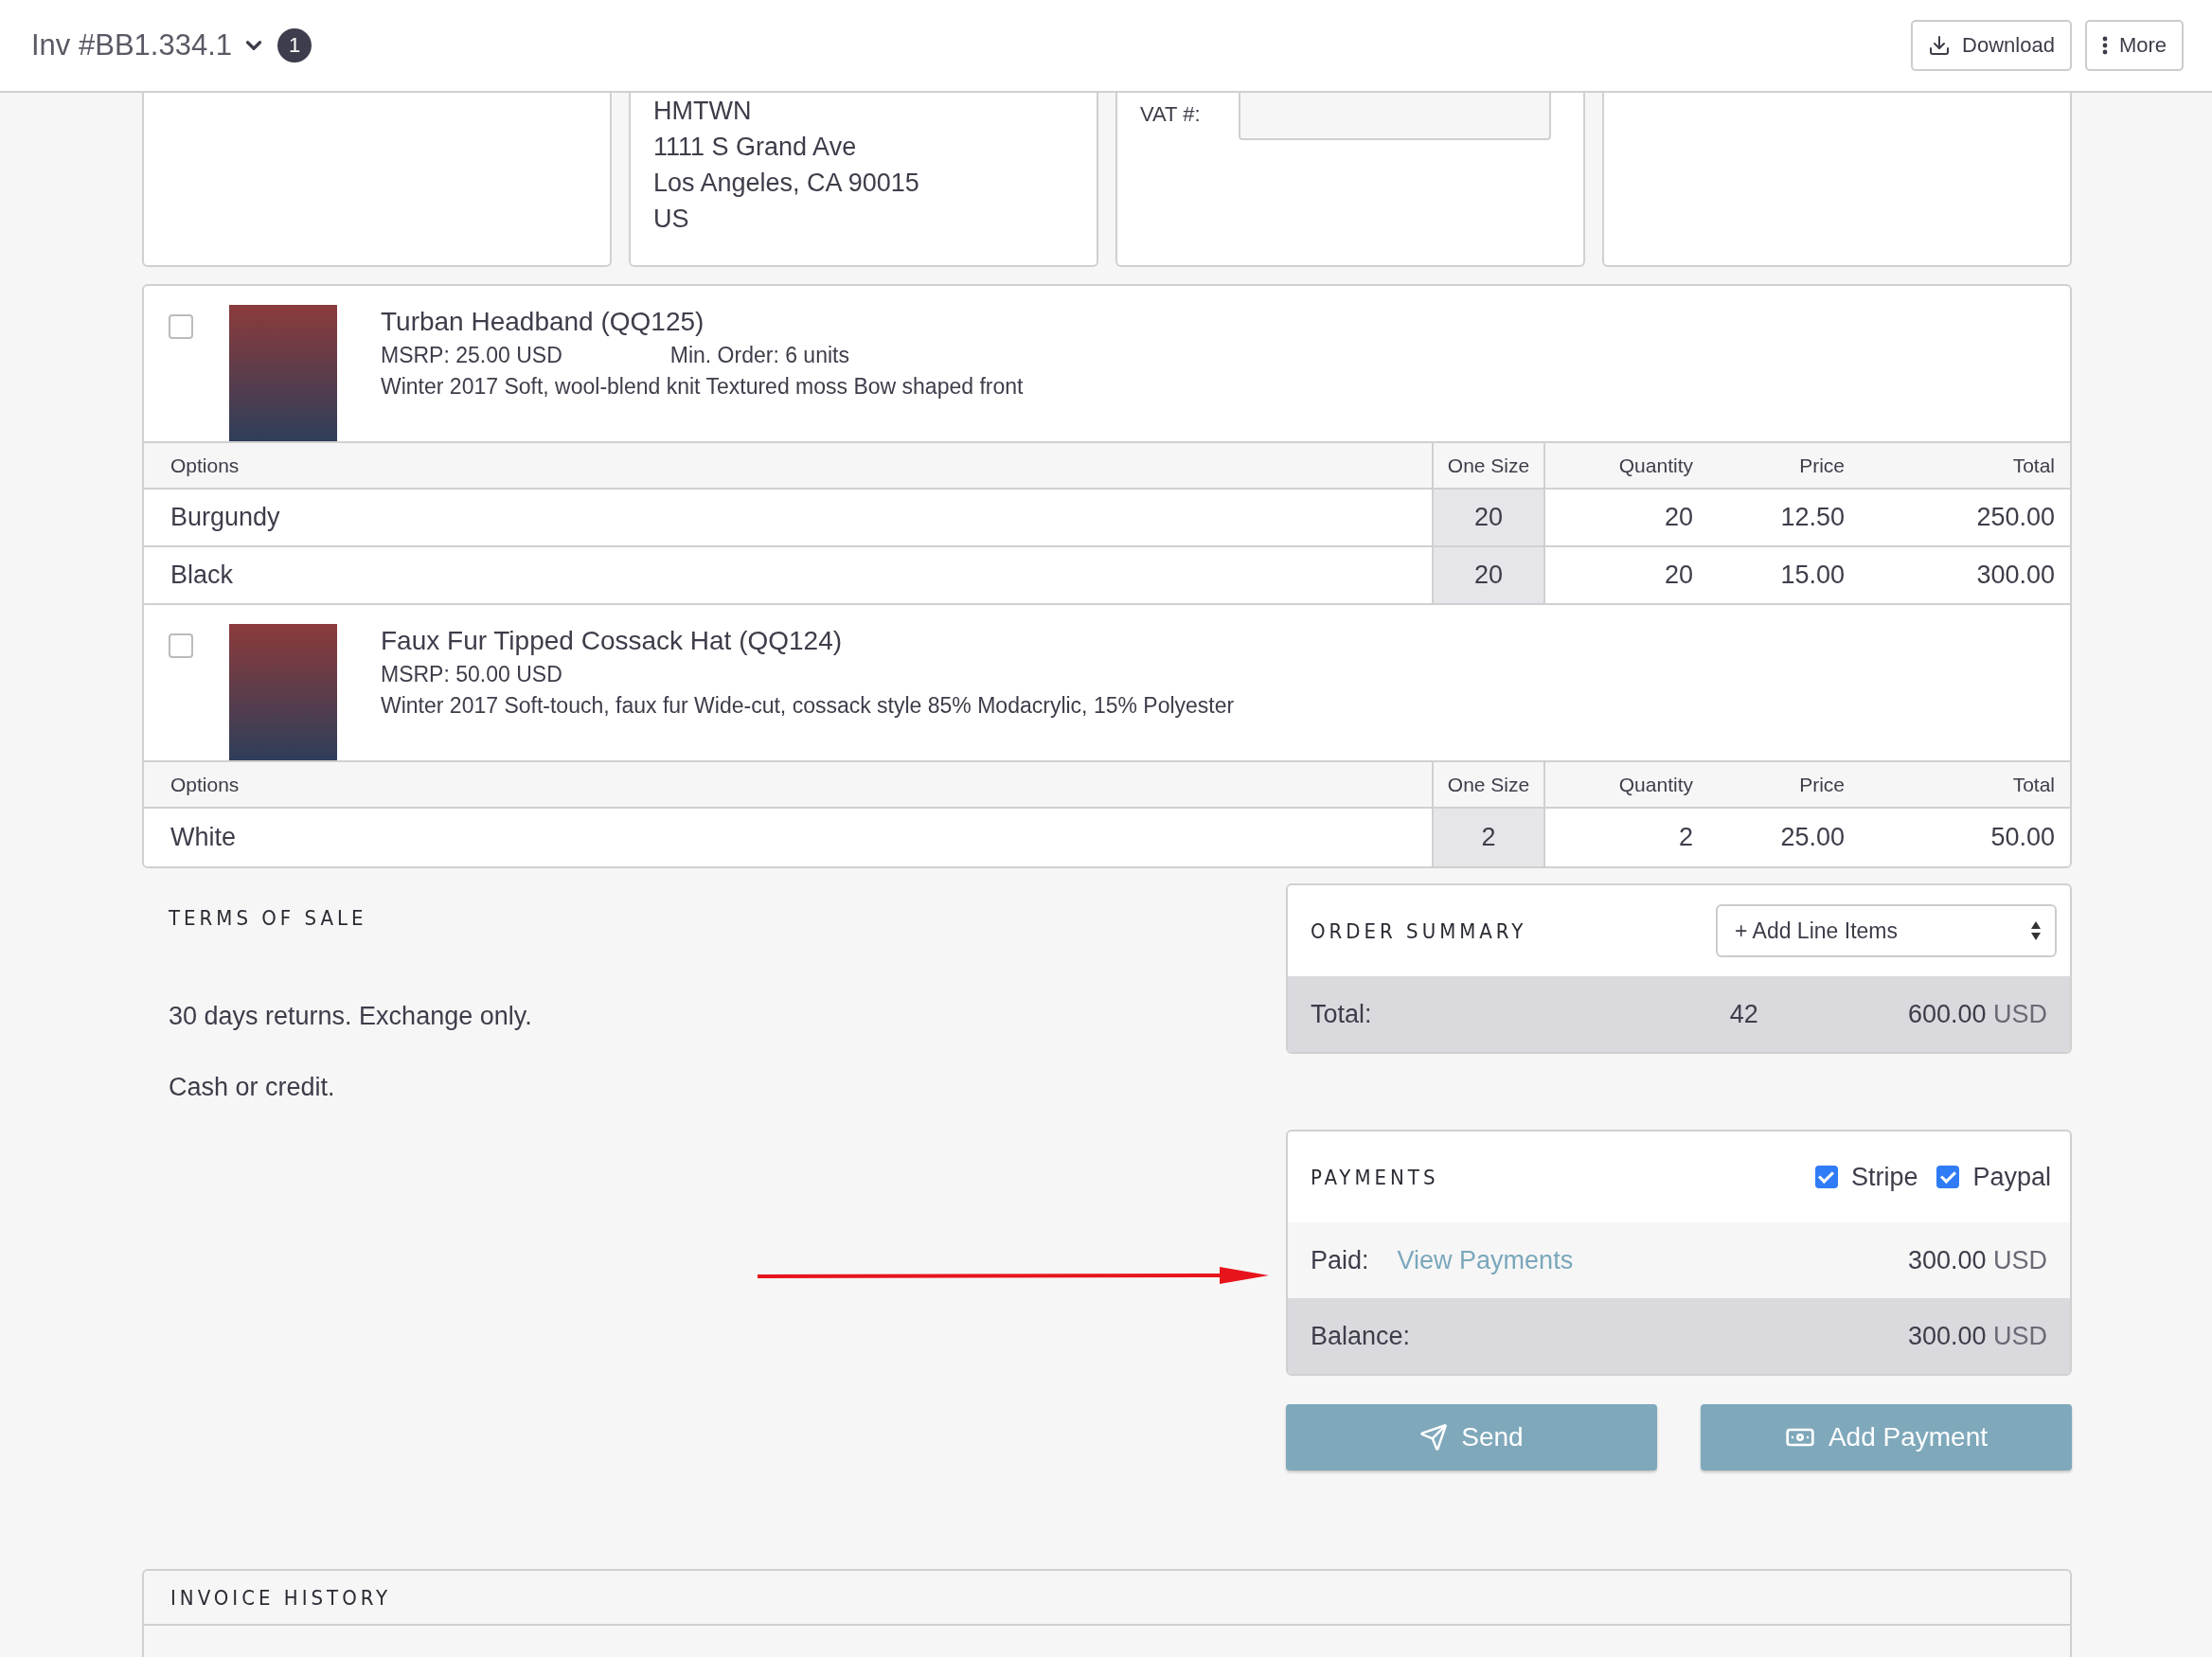 This screenshot has height=1657, width=2212. Describe the element at coordinates (202, 575) in the screenshot. I see `table-cell-text: Black` at that location.